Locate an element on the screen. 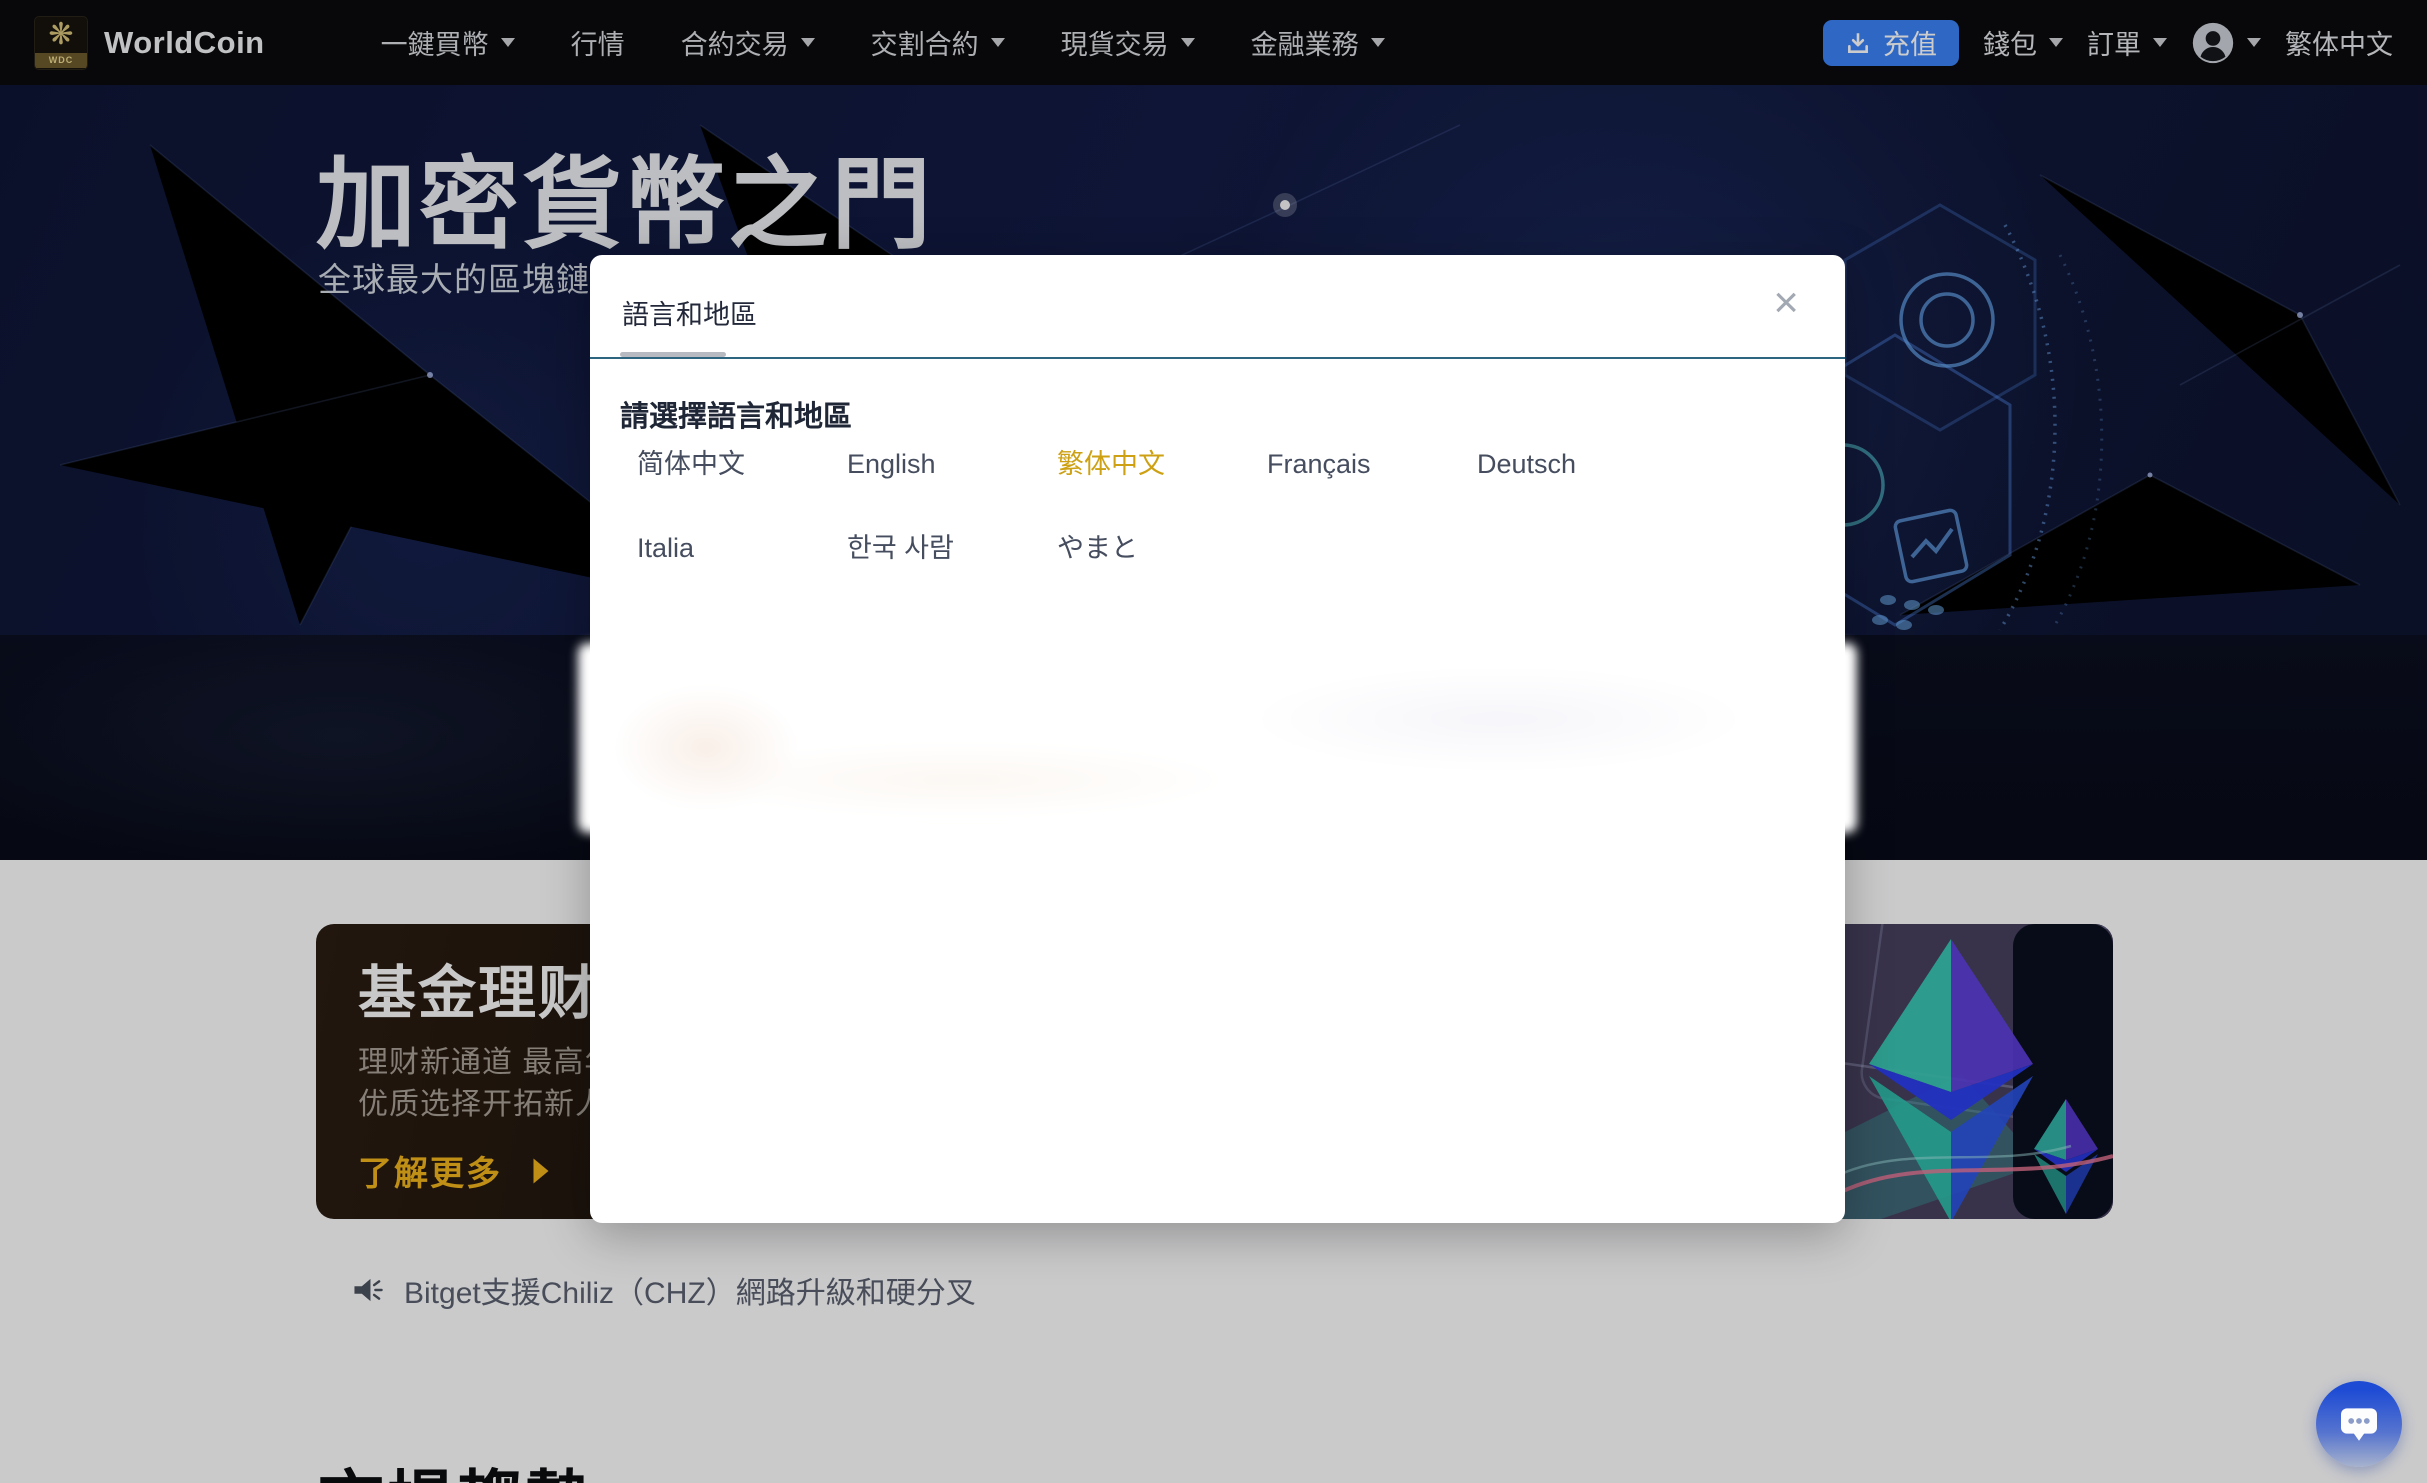  language-option-japanese: やまと is located at coordinates (1145, 548).